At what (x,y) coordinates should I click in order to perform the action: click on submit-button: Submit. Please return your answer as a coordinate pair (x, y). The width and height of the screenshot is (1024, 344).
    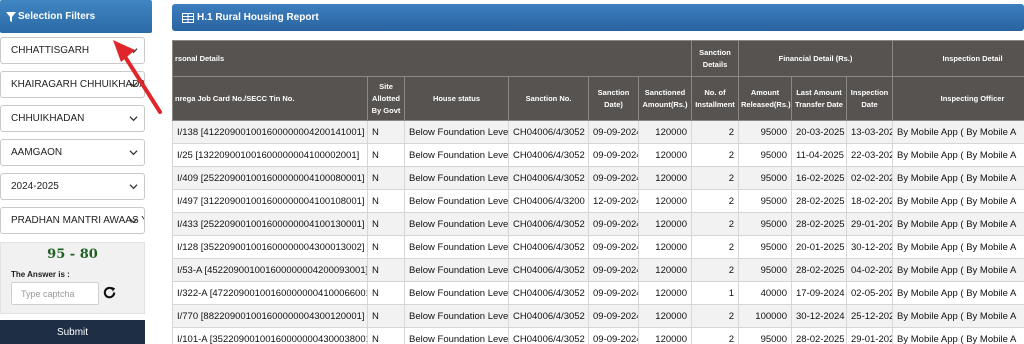
    Looking at the image, I should click on (72, 332).